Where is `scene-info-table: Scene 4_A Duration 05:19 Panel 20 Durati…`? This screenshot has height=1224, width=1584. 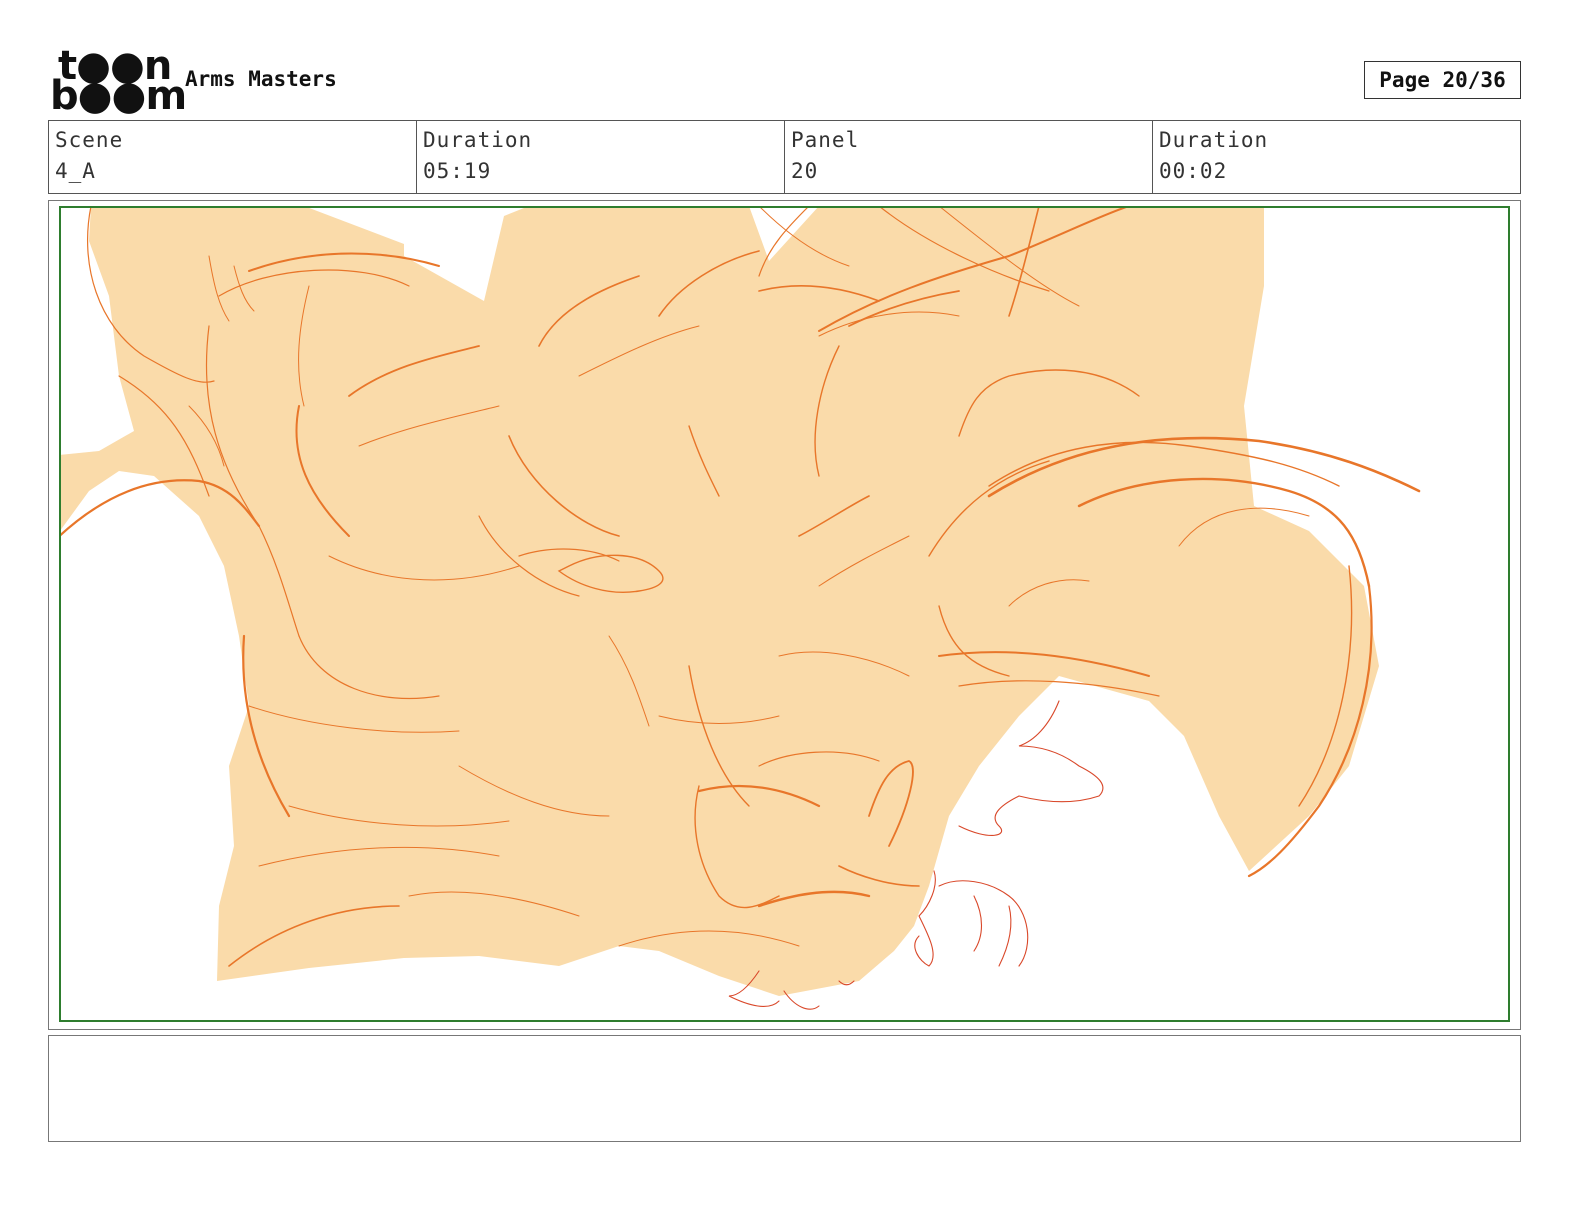
scene-info-table: Scene 4_A Duration 05:19 Panel 20 Durati… is located at coordinates (784, 157).